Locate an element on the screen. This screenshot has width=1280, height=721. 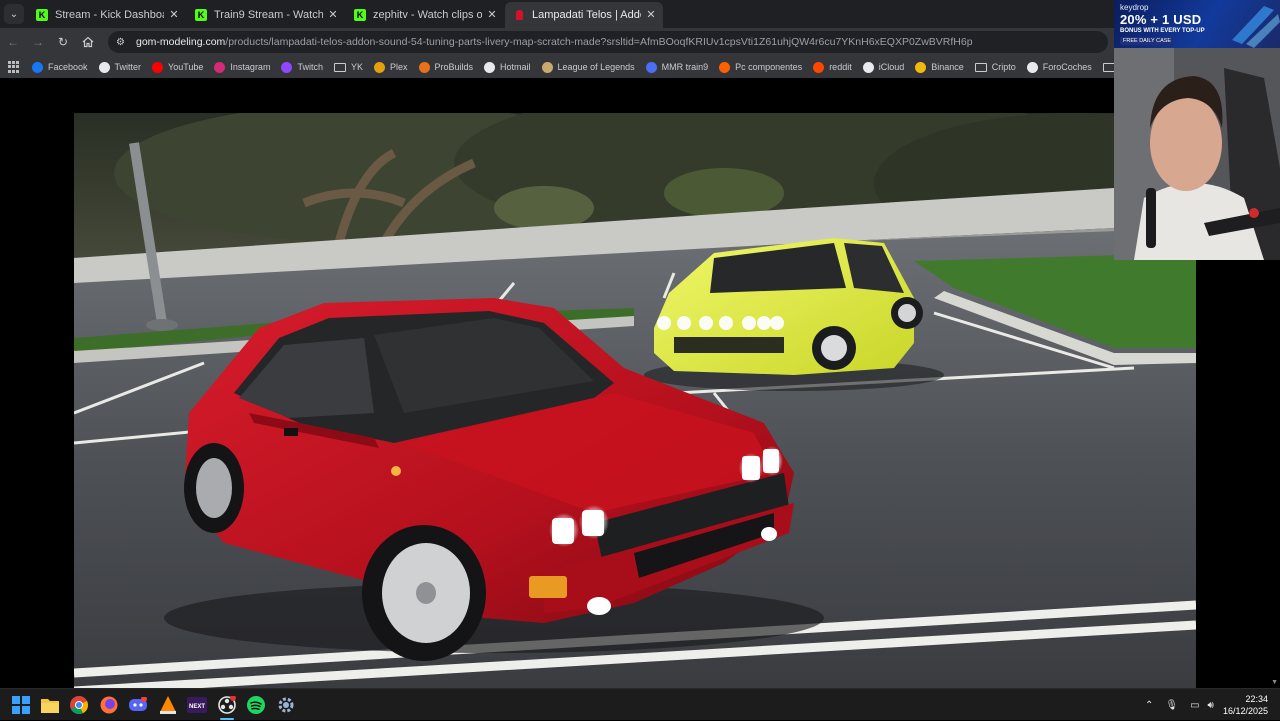
bookmark-pc-componentes: Pc componentes is located at coordinates (760, 67).